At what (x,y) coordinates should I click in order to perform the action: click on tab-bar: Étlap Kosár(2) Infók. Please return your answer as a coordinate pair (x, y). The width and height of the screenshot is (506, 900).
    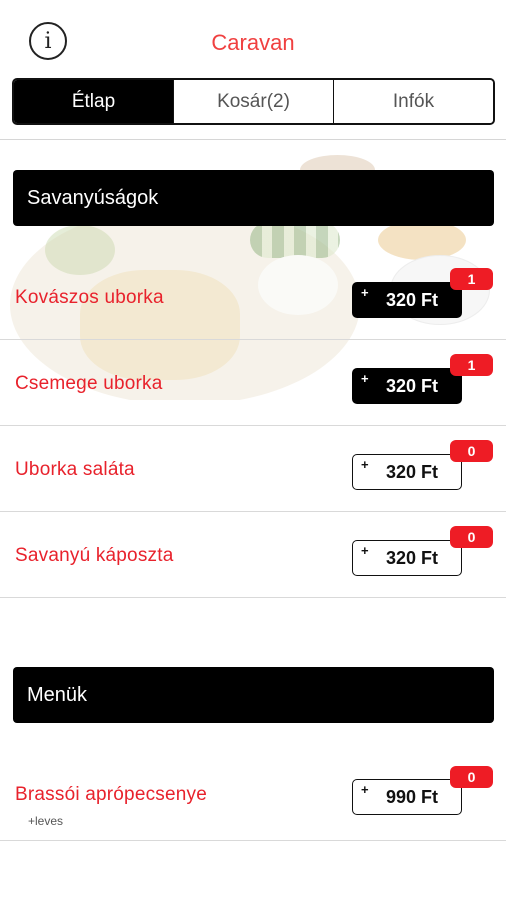
    Looking at the image, I should click on (253, 101).